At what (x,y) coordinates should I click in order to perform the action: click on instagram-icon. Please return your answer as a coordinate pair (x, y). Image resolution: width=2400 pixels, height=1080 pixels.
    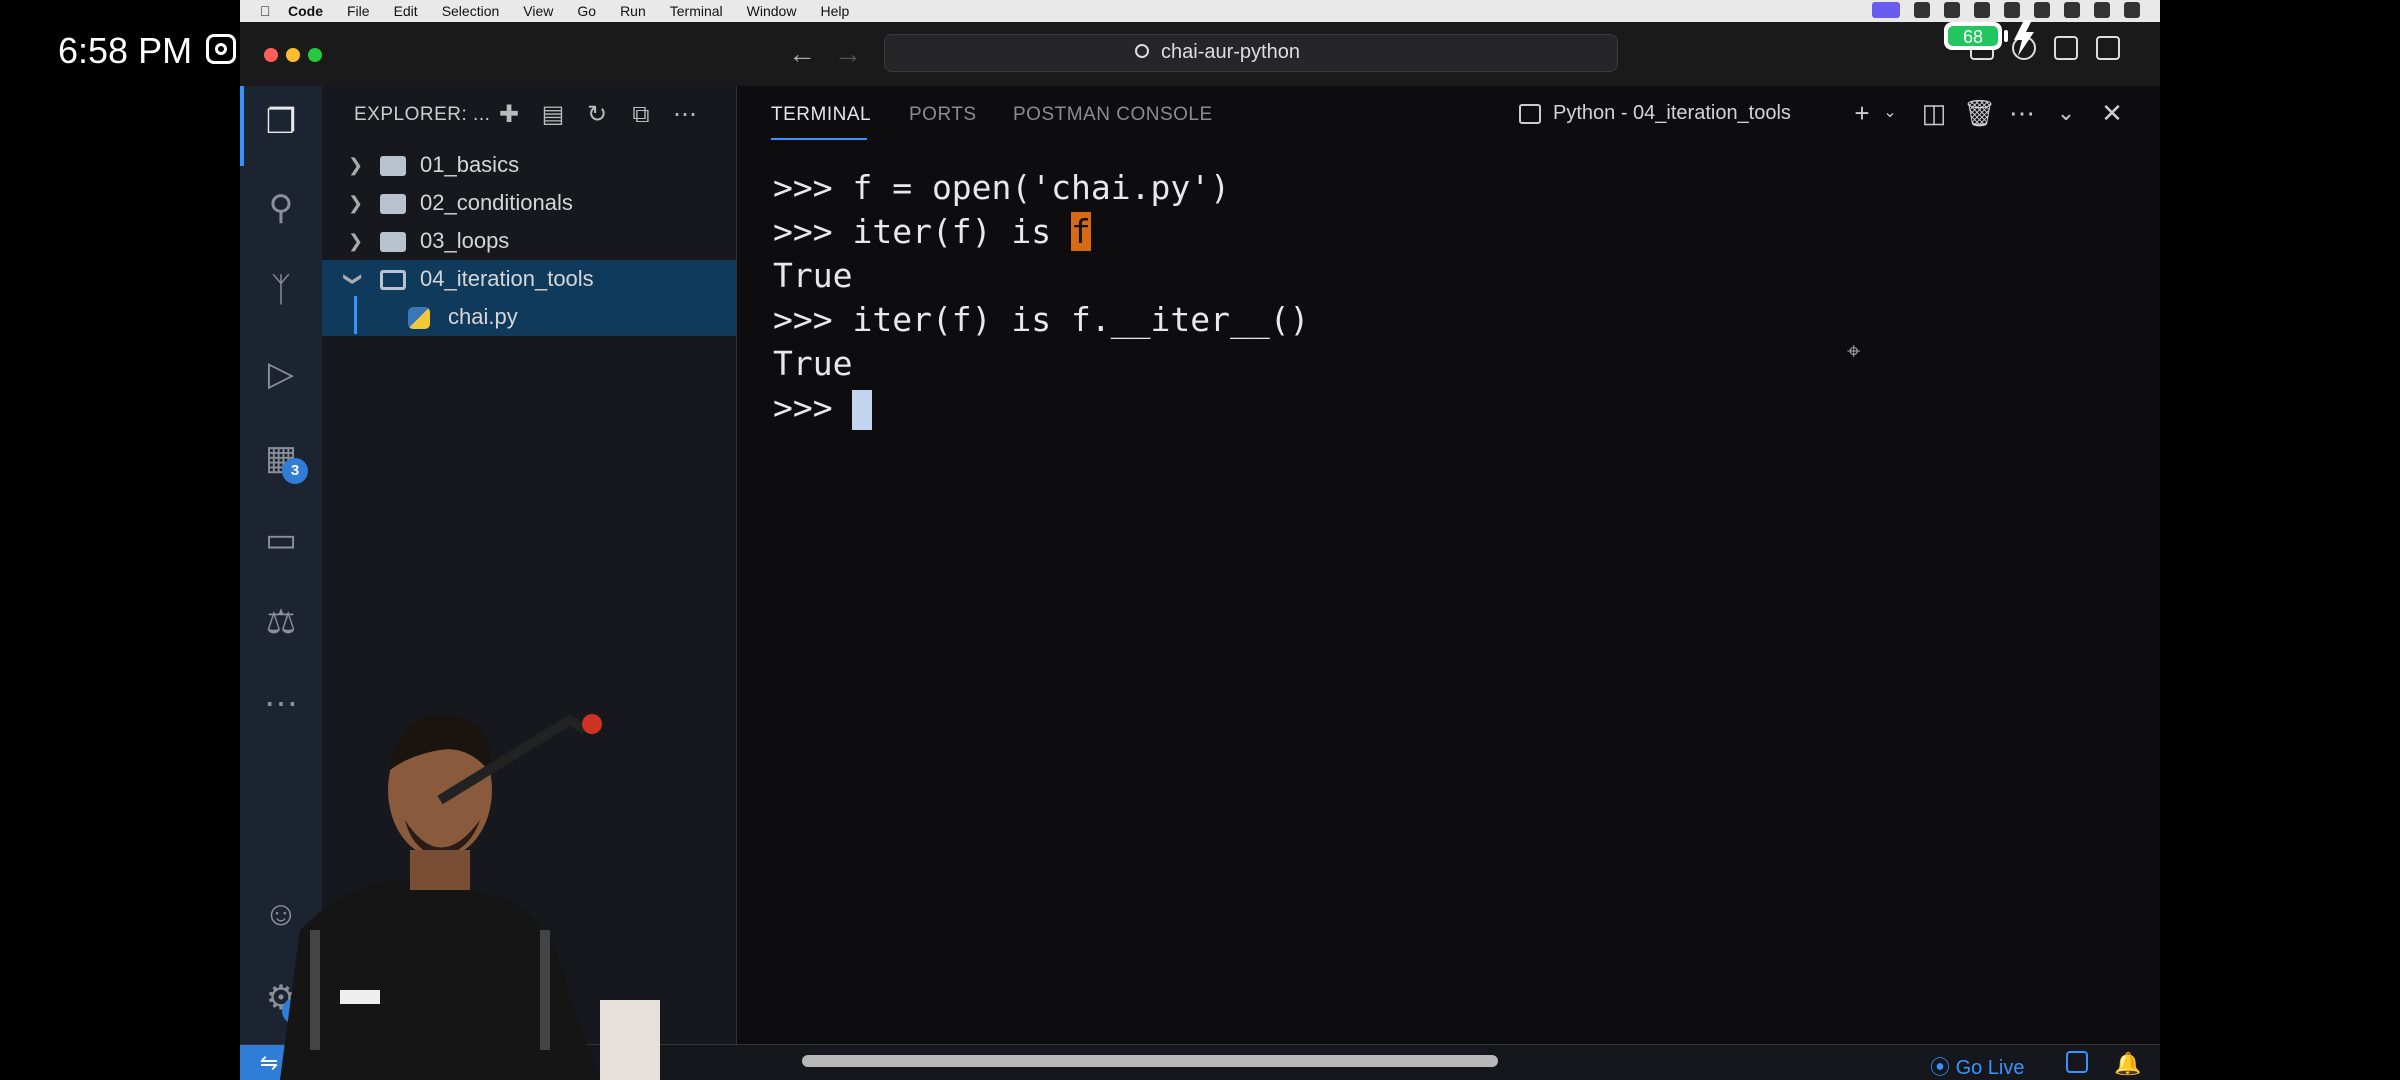
    Looking at the image, I should click on (221, 49).